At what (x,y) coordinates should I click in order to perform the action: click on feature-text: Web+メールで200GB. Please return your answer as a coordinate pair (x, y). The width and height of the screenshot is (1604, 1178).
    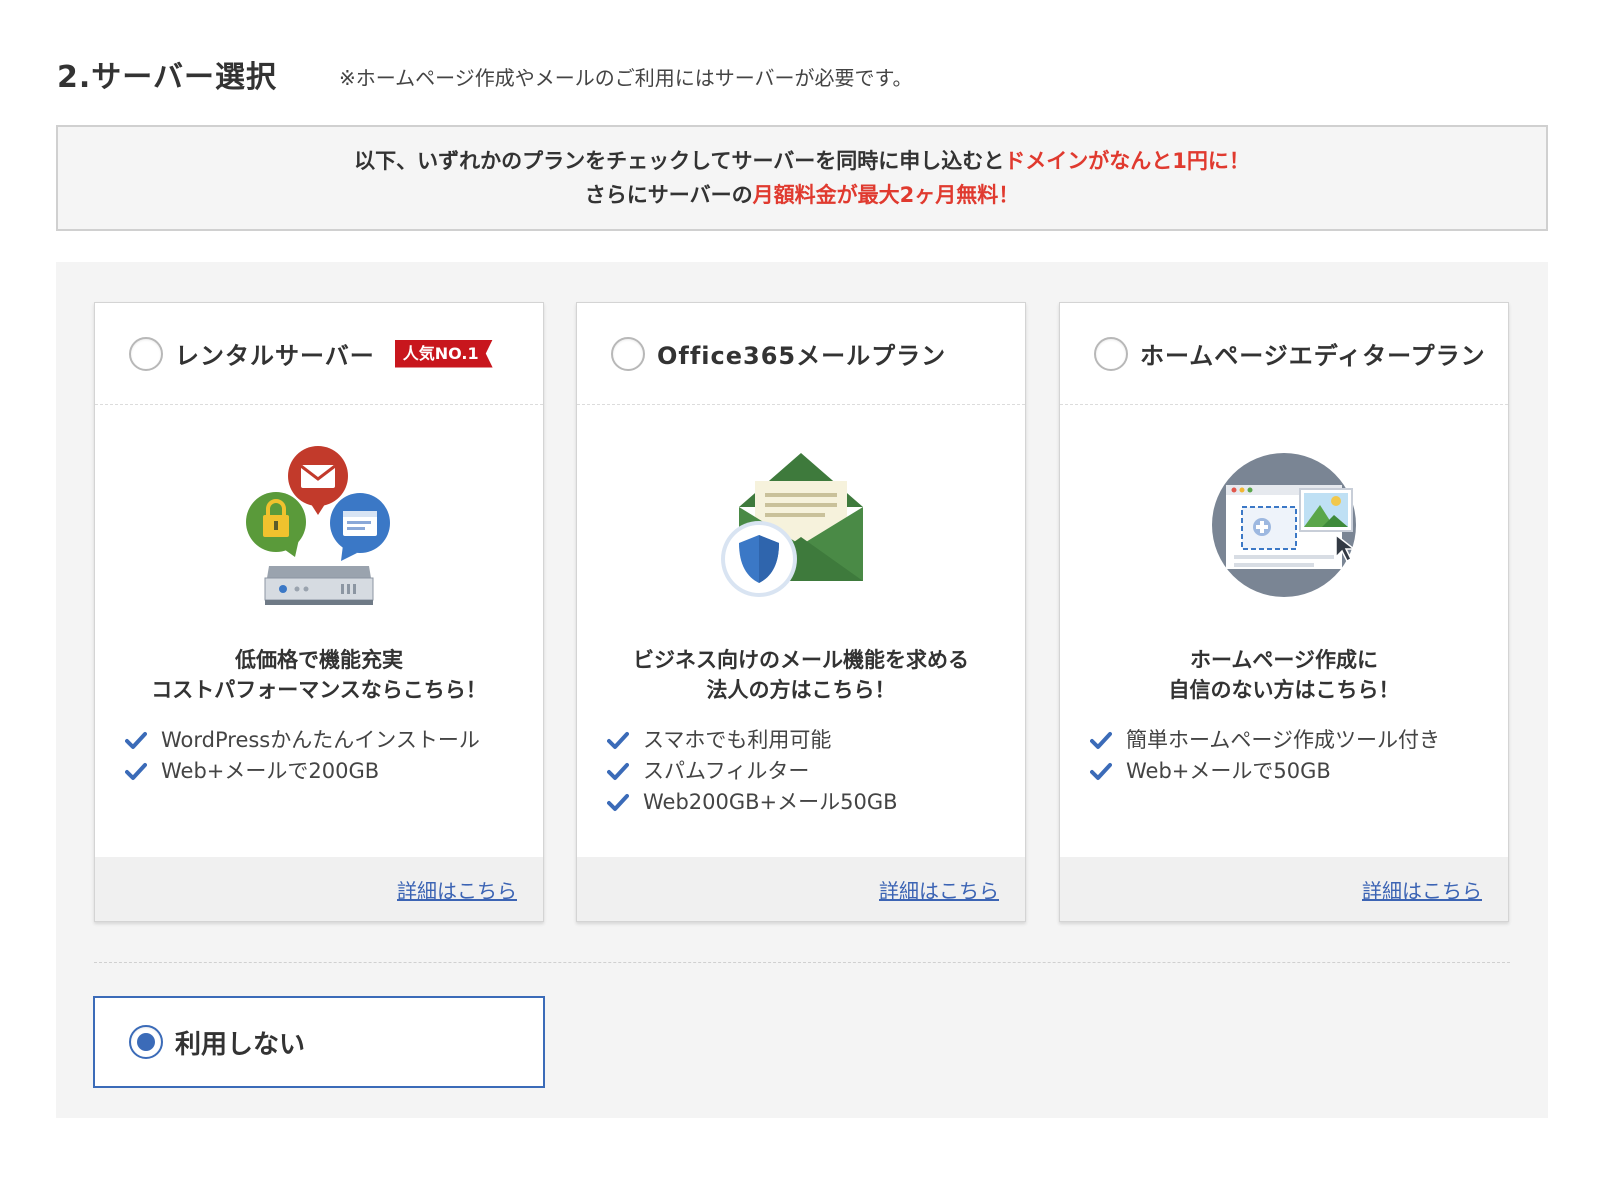
    Looking at the image, I should click on (270, 771).